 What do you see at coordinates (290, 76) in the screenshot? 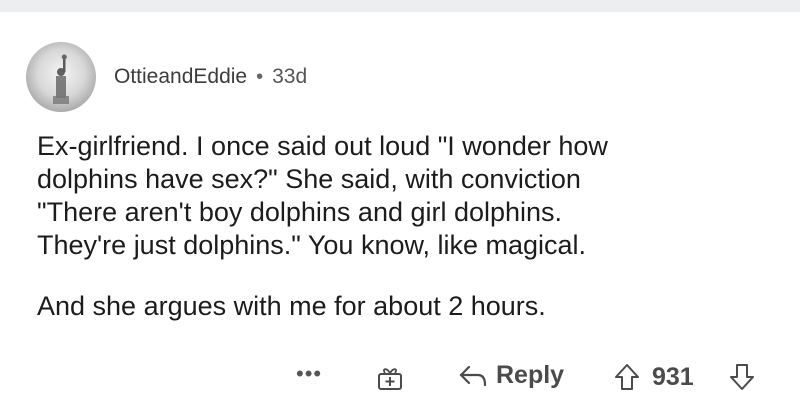
I see `comment-age: 33d` at bounding box center [290, 76].